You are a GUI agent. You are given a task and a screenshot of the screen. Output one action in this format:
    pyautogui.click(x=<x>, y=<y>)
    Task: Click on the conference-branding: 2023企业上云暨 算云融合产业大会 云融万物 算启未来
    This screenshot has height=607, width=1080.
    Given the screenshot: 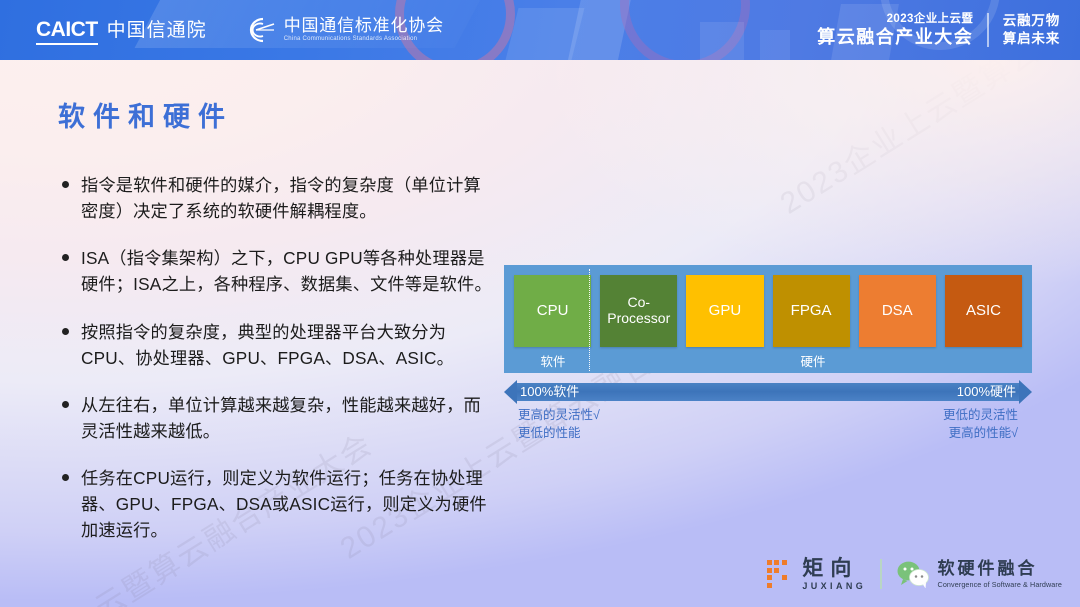 What is the action you would take?
    pyautogui.click(x=938, y=30)
    